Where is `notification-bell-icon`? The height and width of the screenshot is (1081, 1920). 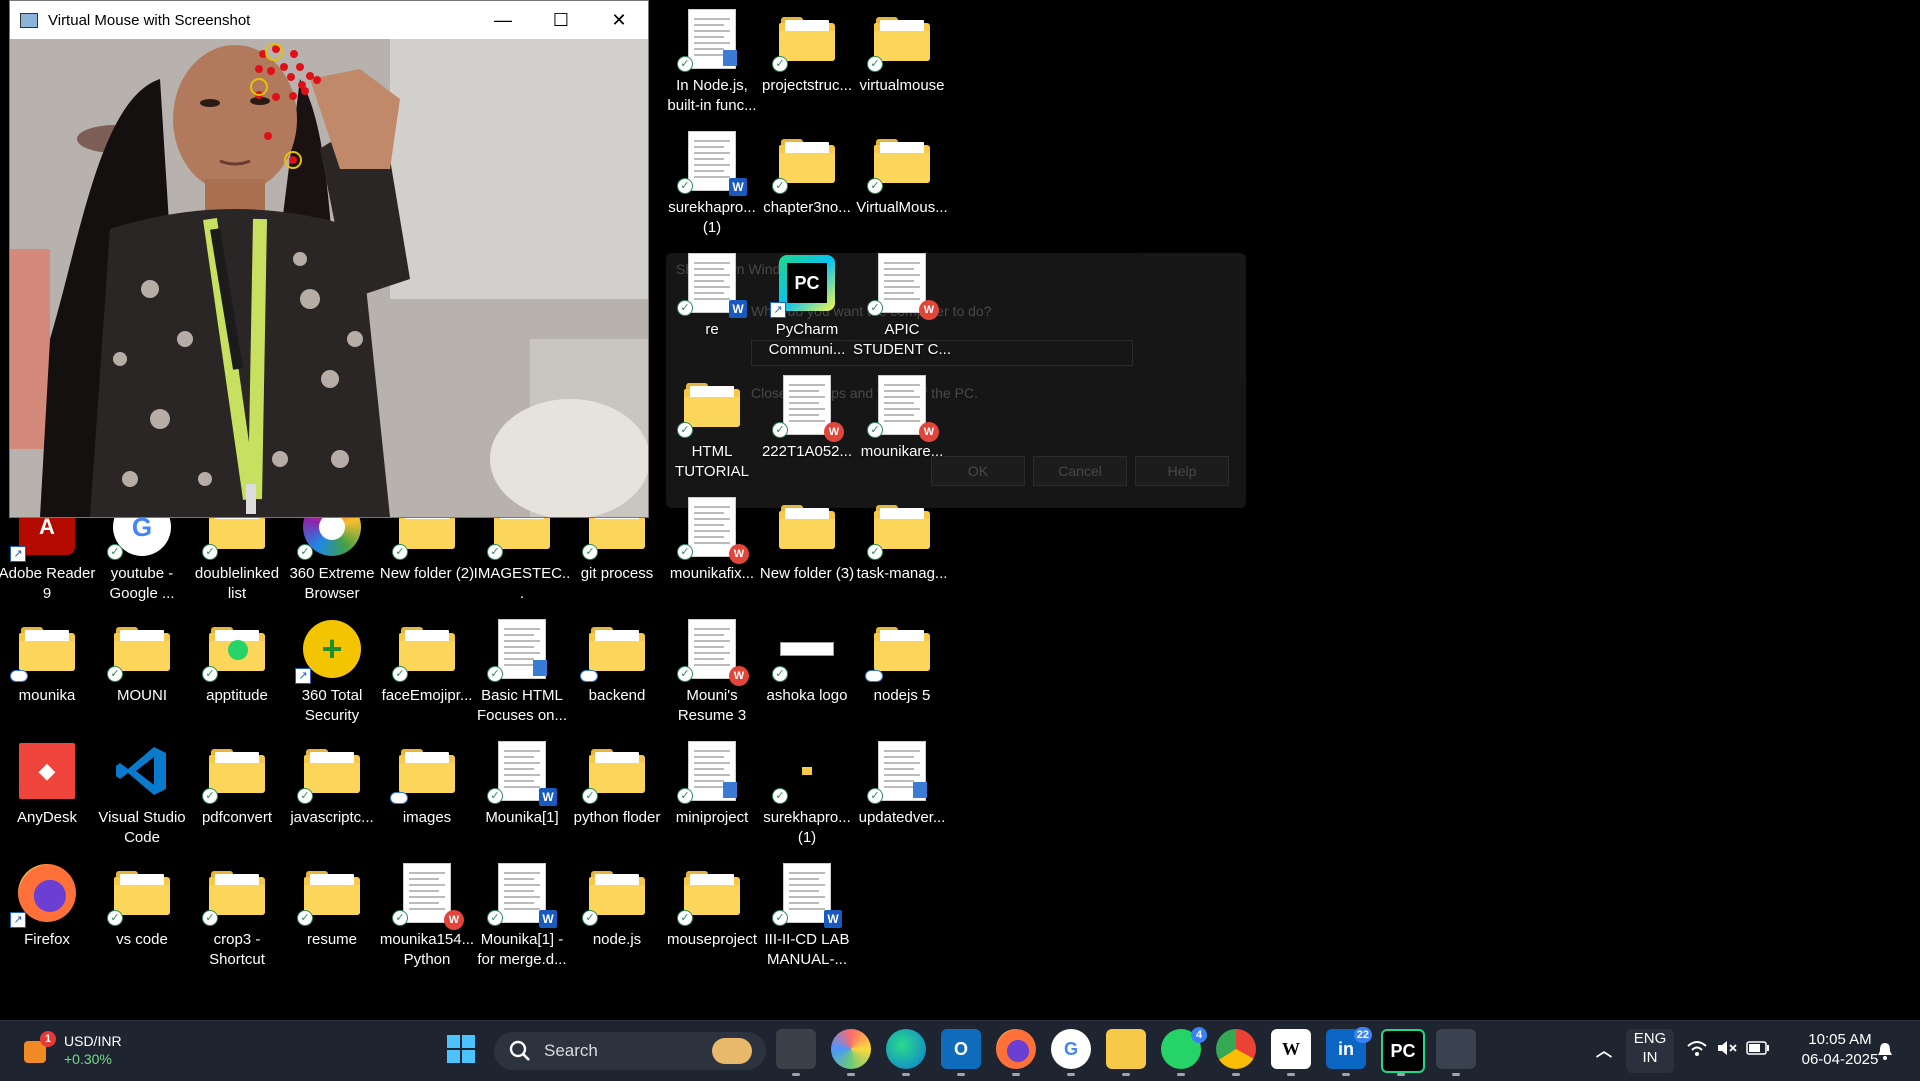 notification-bell-icon is located at coordinates (1885, 1053).